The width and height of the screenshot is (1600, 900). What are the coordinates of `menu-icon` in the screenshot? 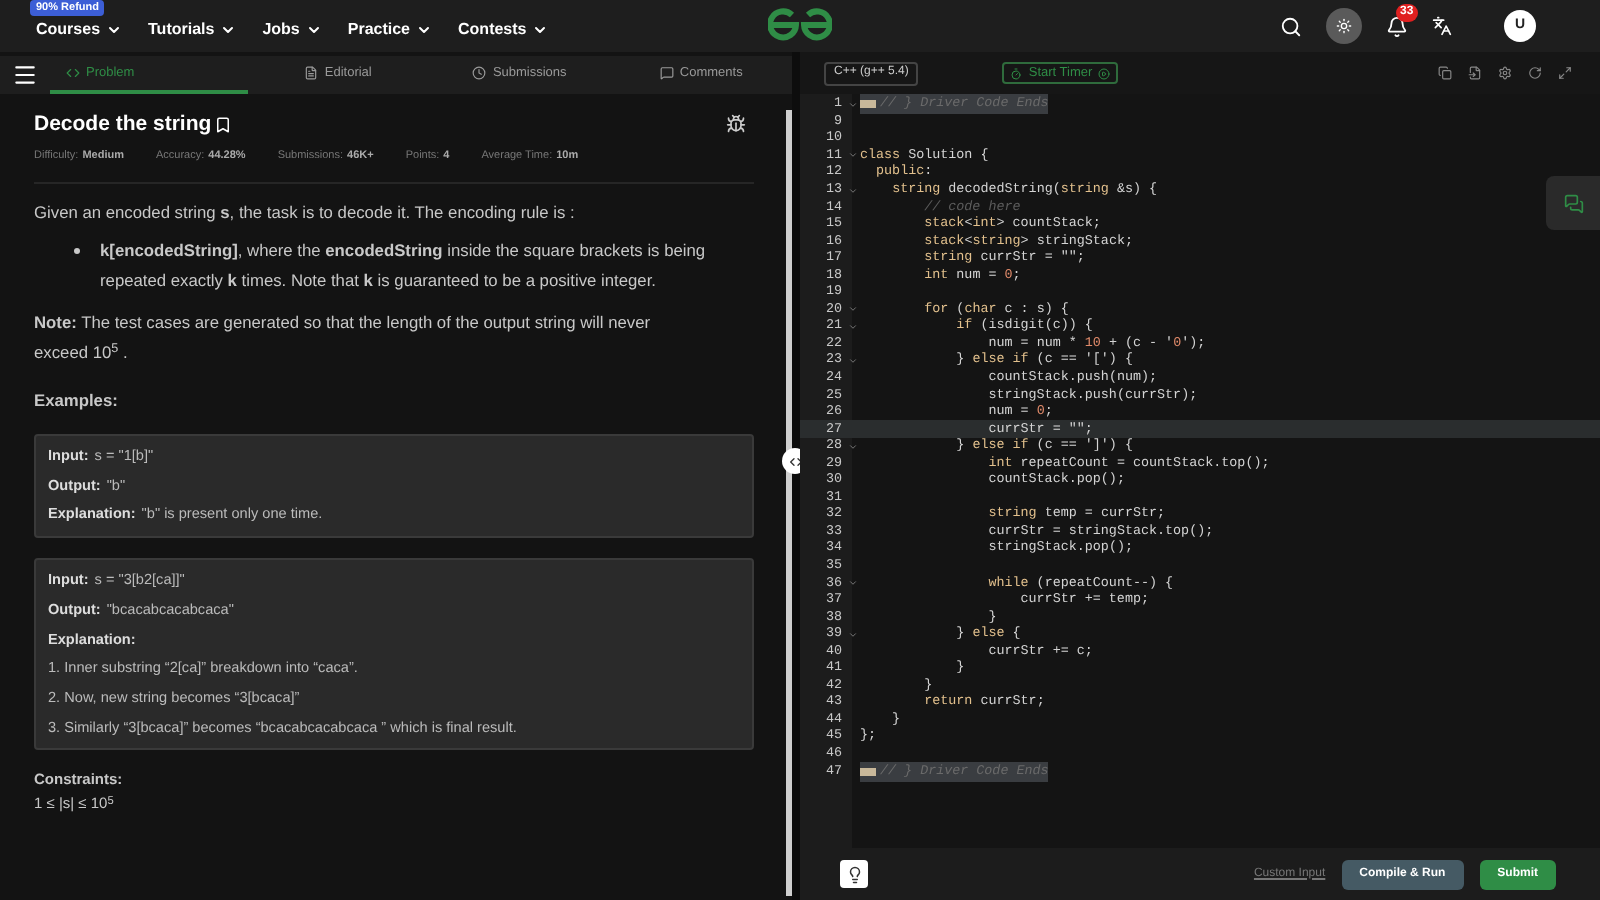 It's located at (25, 75).